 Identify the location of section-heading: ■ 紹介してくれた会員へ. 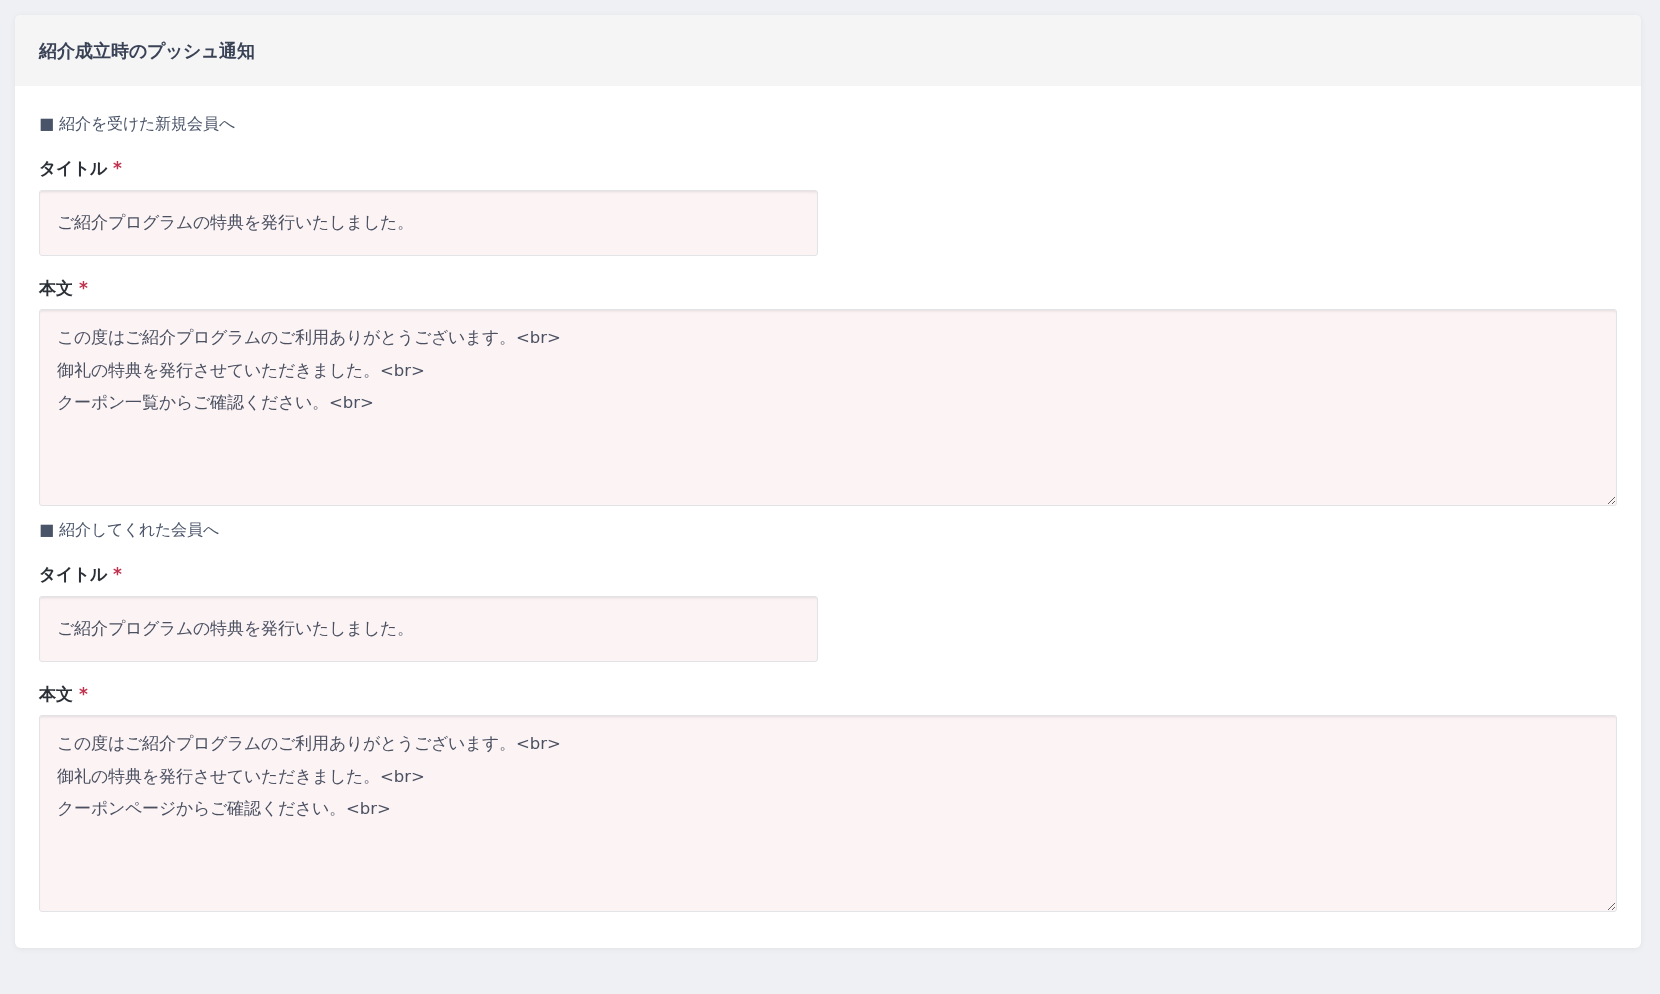
(130, 530).